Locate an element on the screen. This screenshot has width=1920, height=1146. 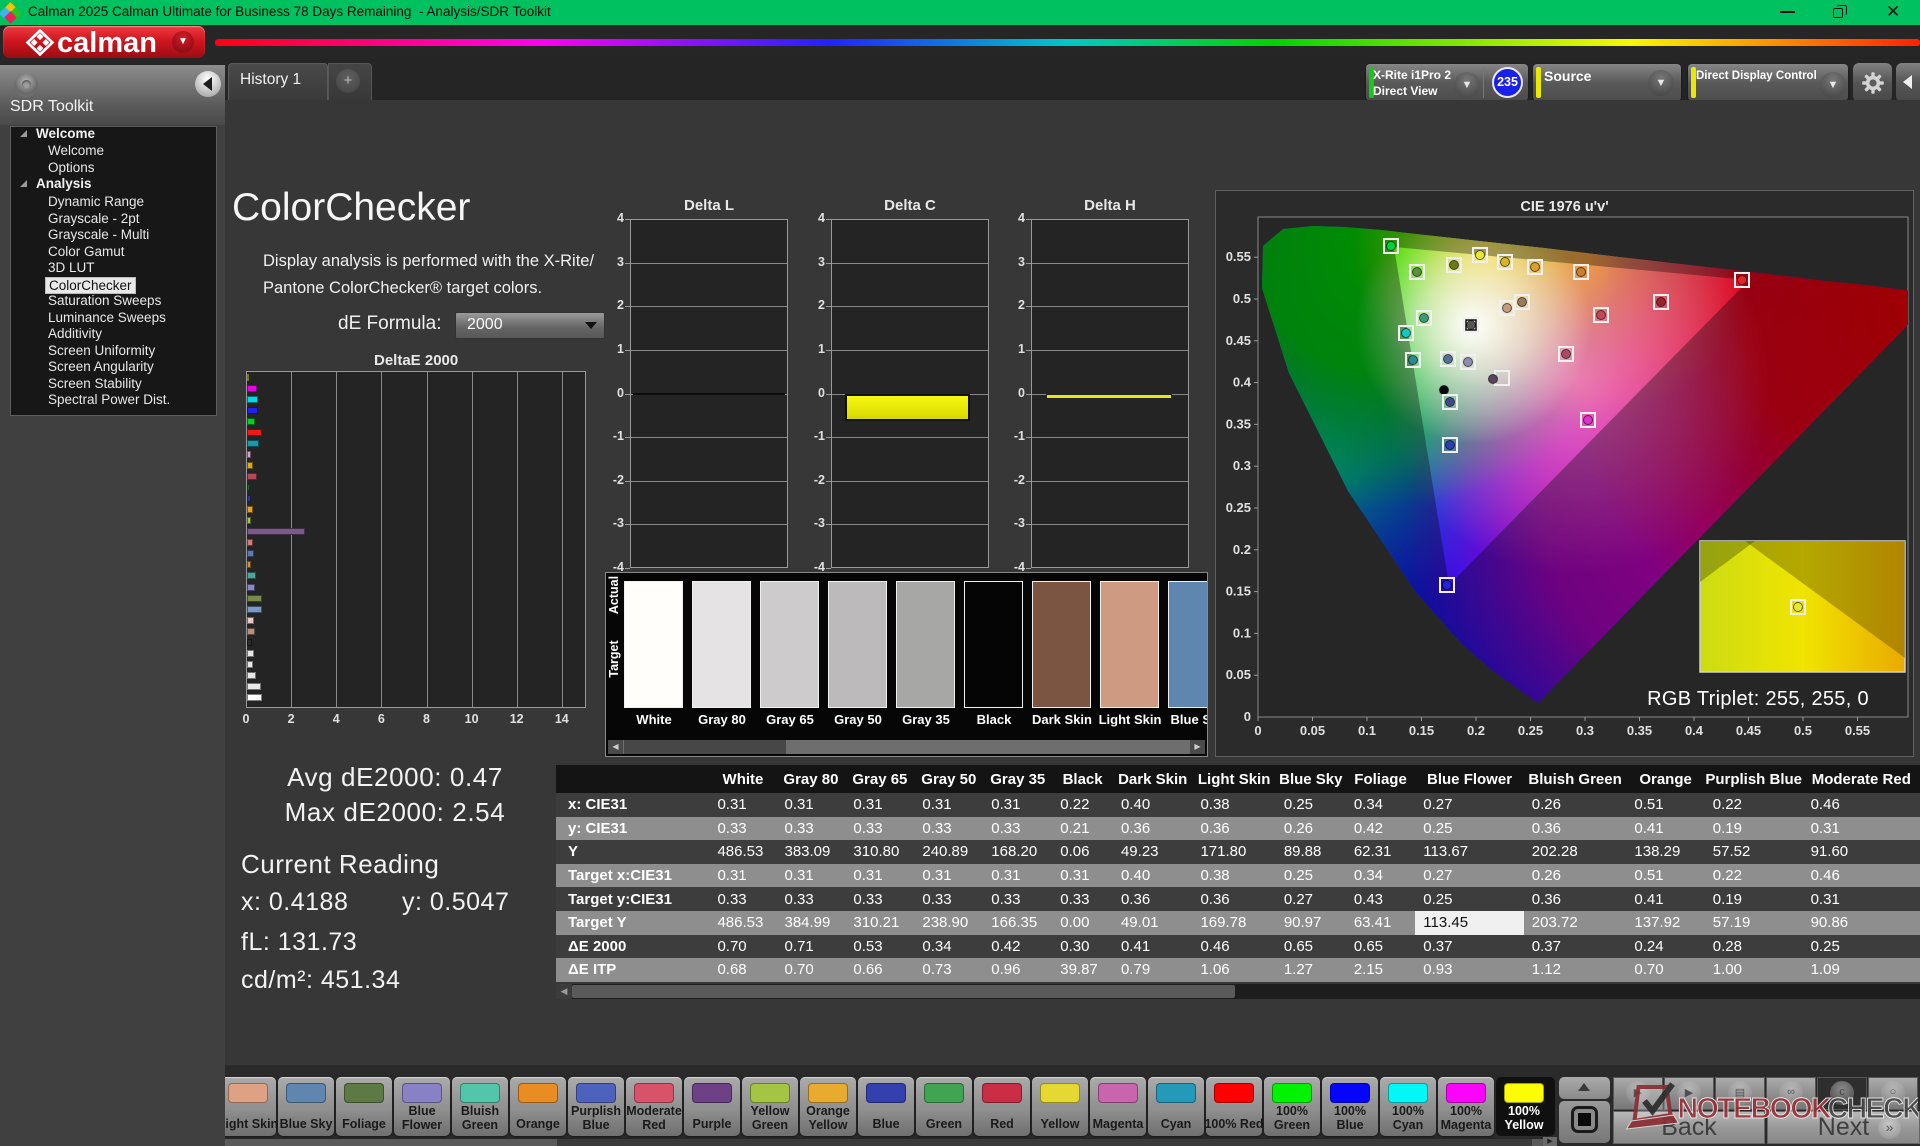
svg-text: CHECK is located at coordinates (1873, 1109).